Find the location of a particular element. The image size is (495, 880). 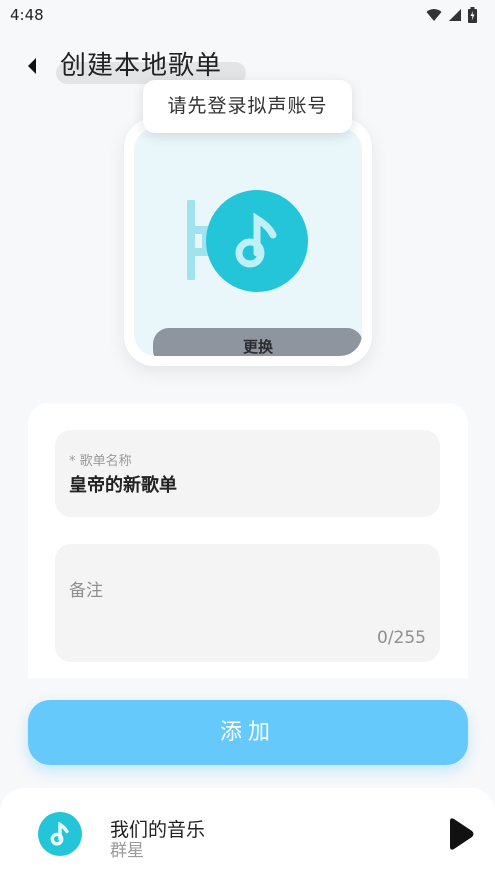

playlist-name-field: * 歌单名称 皇帝的新歌单 is located at coordinates (247, 473).